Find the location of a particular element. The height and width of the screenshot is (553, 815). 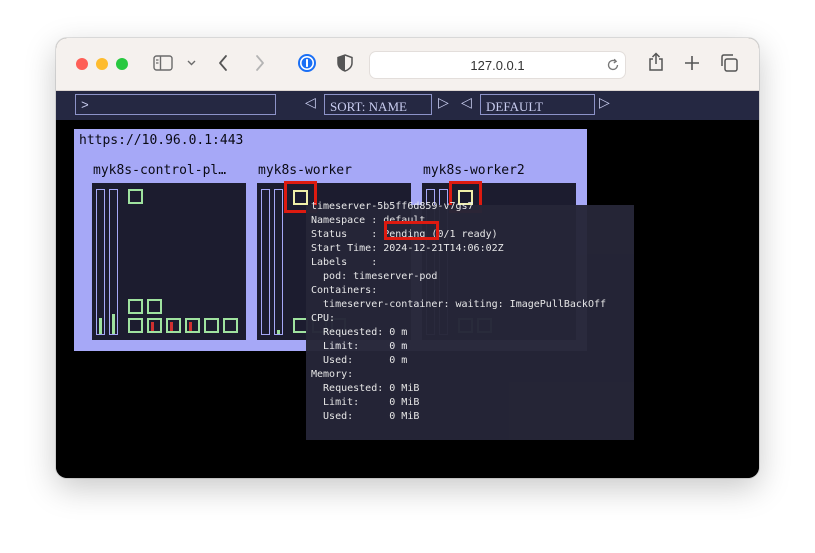

pod-label-entry: pod: timeserver-pod is located at coordinates (374, 276).